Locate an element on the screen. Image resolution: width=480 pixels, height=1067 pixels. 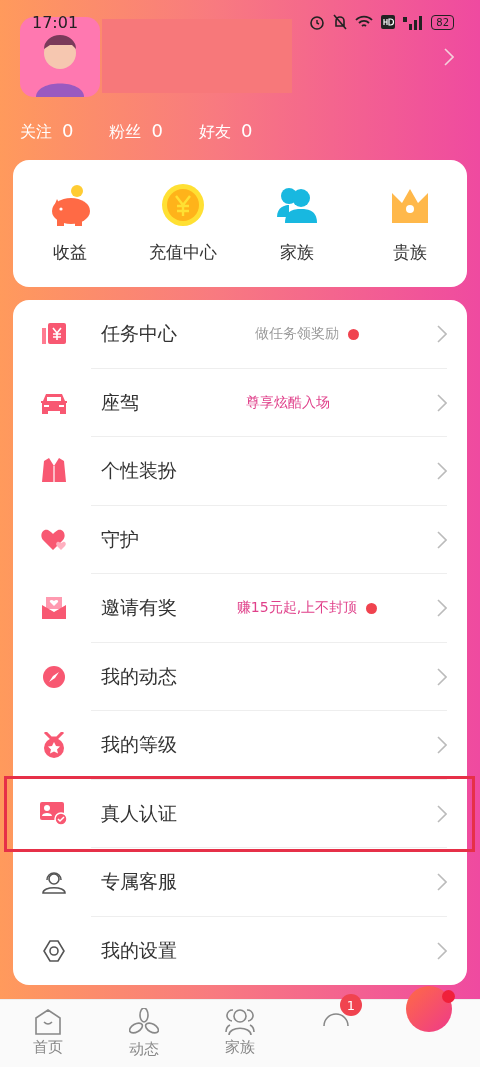
medal-icon is located at coordinates (54, 745).